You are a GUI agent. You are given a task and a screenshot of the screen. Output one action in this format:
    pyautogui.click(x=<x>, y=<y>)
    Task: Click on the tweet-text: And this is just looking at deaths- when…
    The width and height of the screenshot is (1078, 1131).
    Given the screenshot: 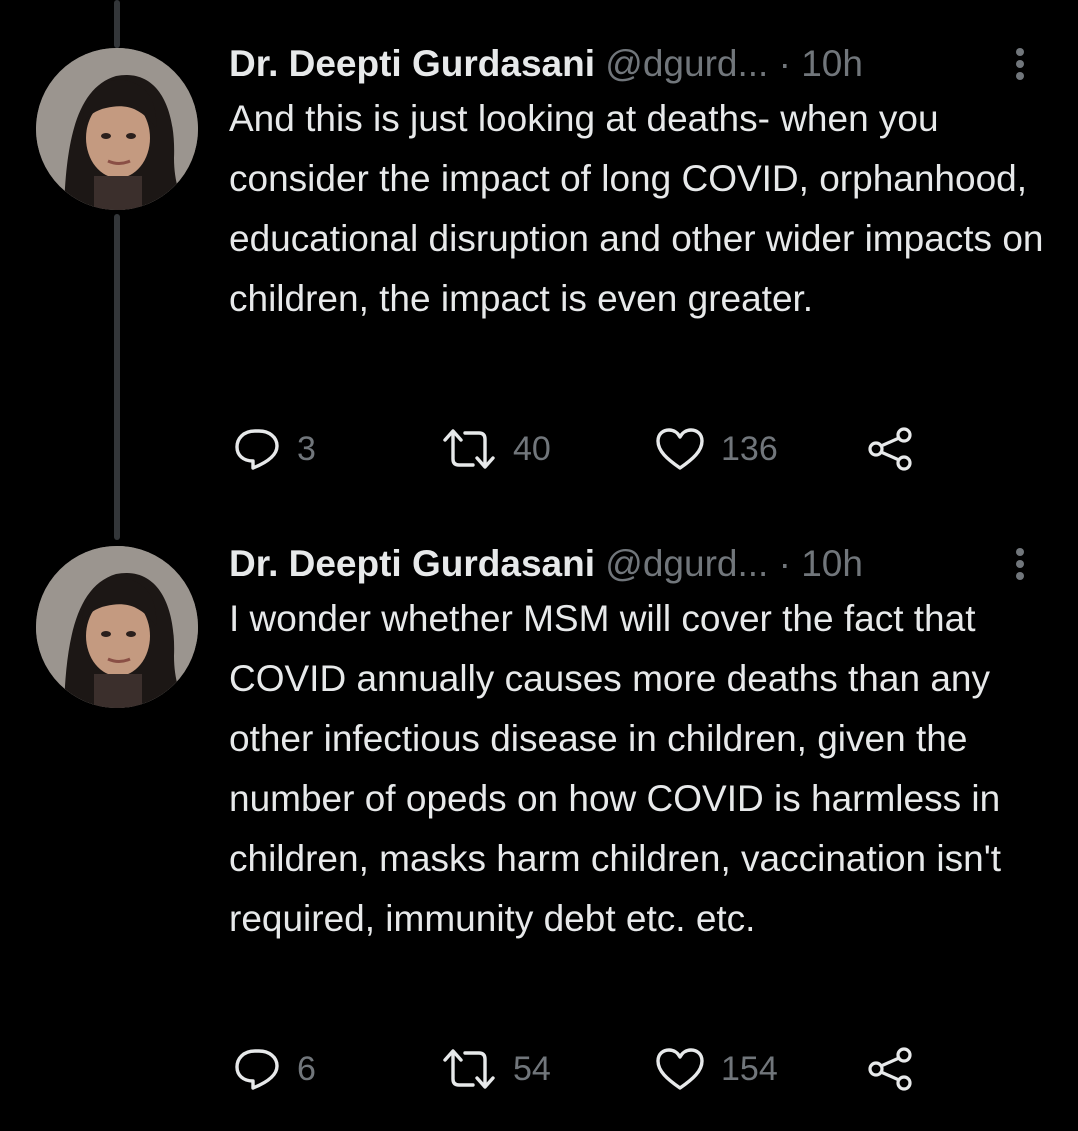 What is the action you would take?
    pyautogui.click(x=636, y=208)
    